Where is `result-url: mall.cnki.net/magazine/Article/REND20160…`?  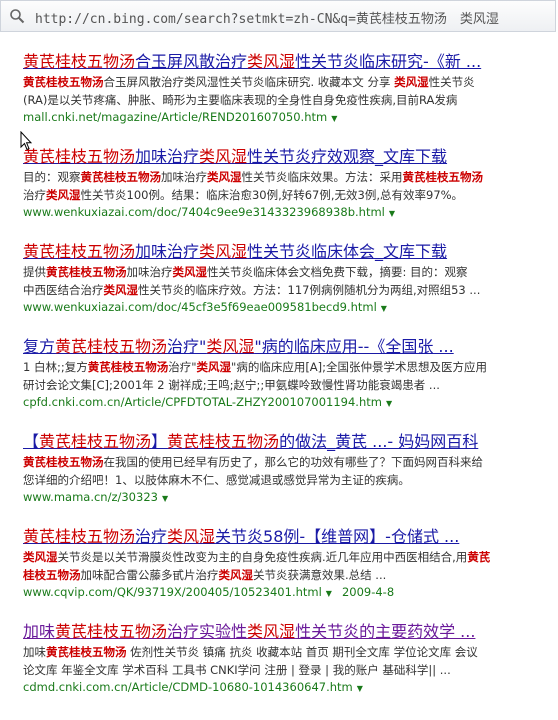
result-url: mall.cnki.net/magazine/Article/REND20160… is located at coordinates (175, 117).